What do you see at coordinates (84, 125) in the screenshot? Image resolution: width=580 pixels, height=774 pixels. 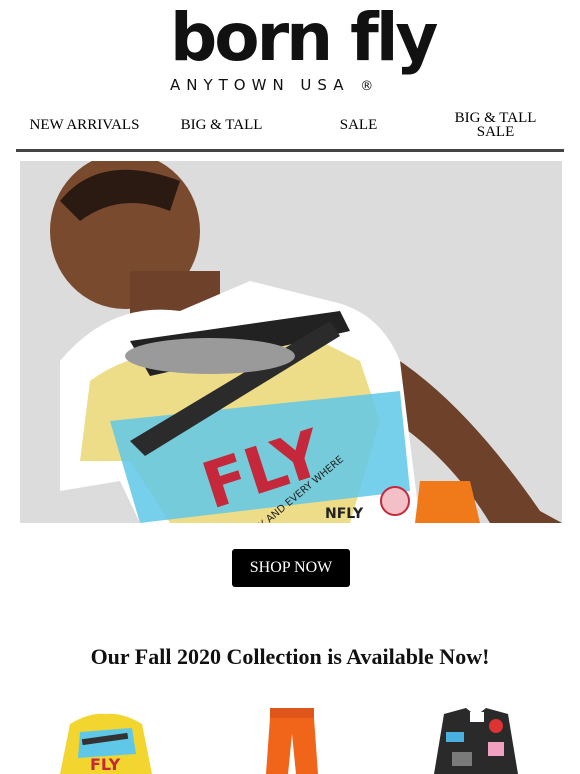 I see `nav-new-arrivals: NEW ARRIVALS` at bounding box center [84, 125].